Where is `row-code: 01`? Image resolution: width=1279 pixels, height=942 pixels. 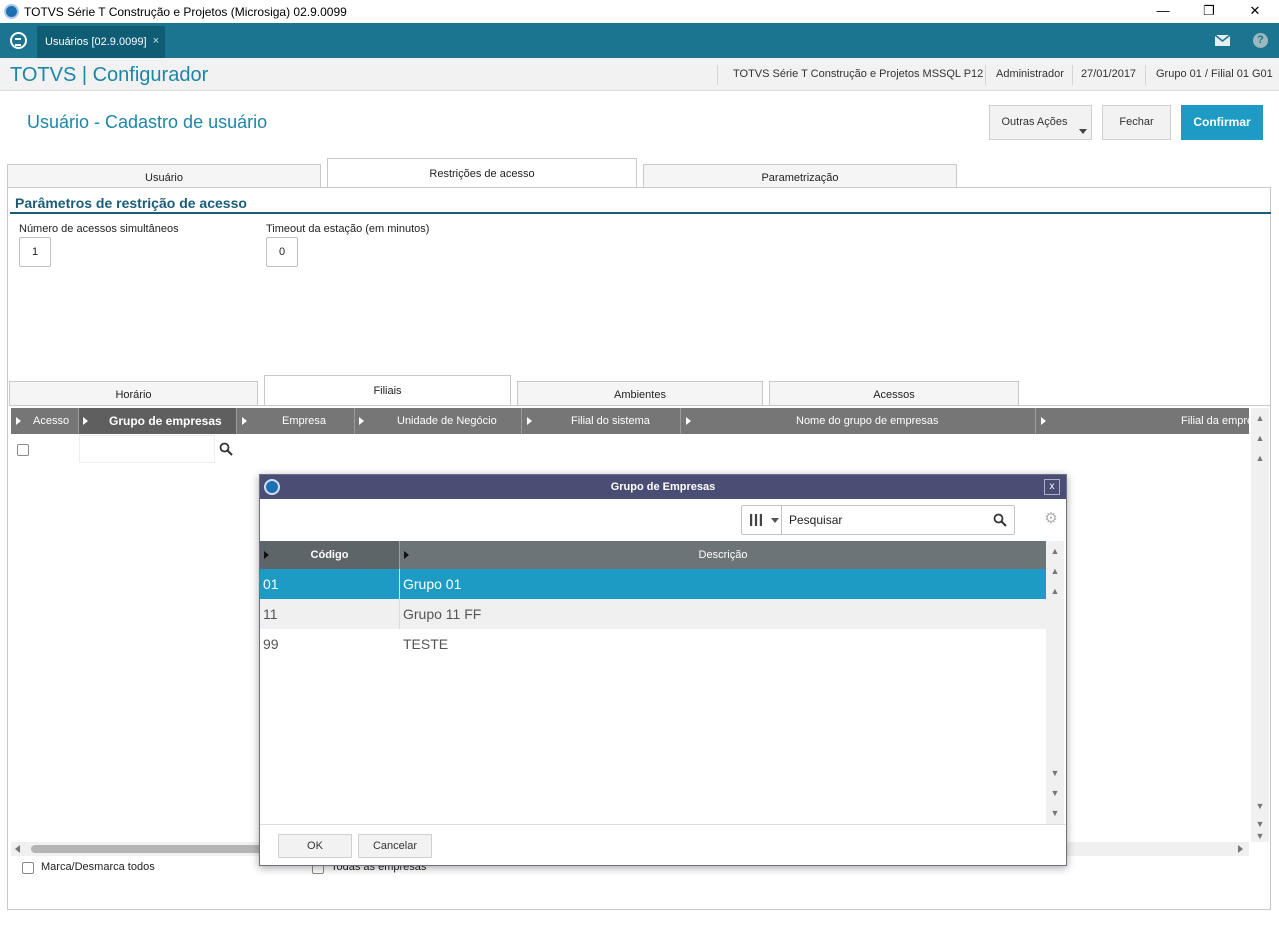
row-code: 01 is located at coordinates (271, 584).